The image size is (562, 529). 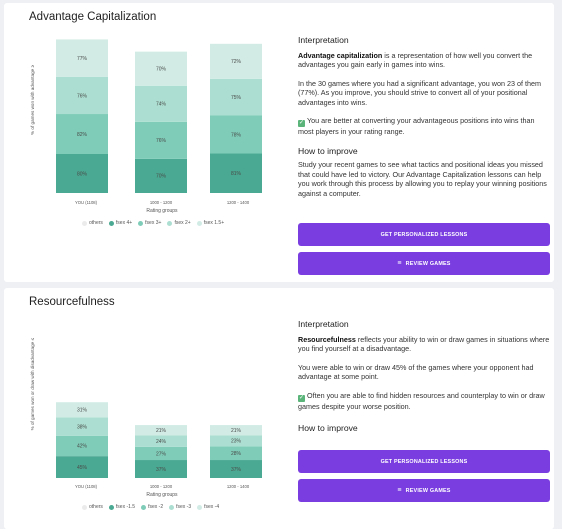 I want to click on legend-label: fsex -3, so click(x=184, y=507).